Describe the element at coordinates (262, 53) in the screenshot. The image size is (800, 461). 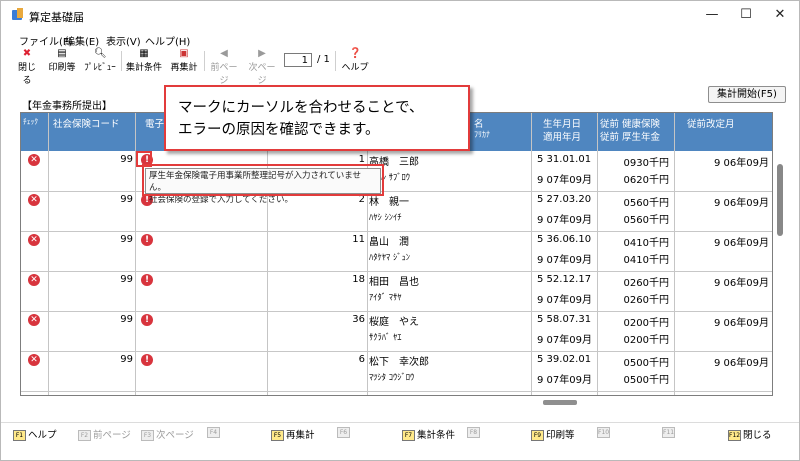
I see `arrow-right-icon: ▶` at that location.